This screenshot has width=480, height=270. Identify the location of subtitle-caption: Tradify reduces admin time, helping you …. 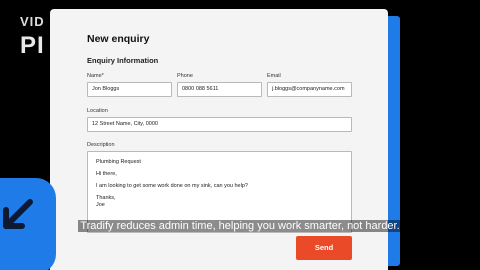
(240, 226).